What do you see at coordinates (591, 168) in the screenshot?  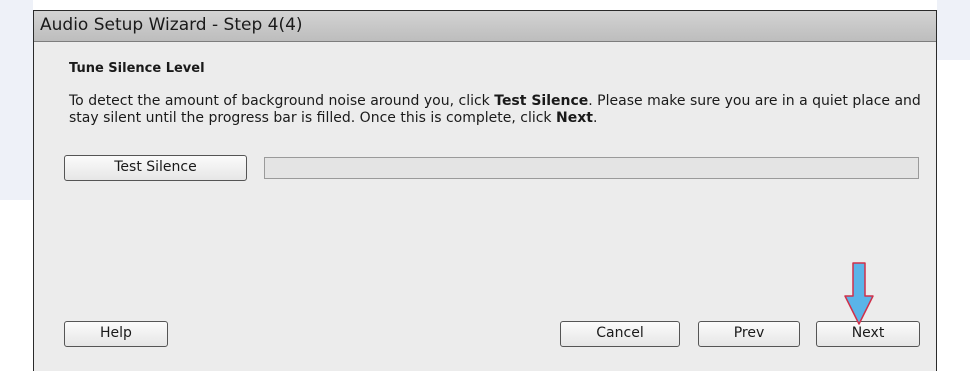 I see `silence-progress-bar` at bounding box center [591, 168].